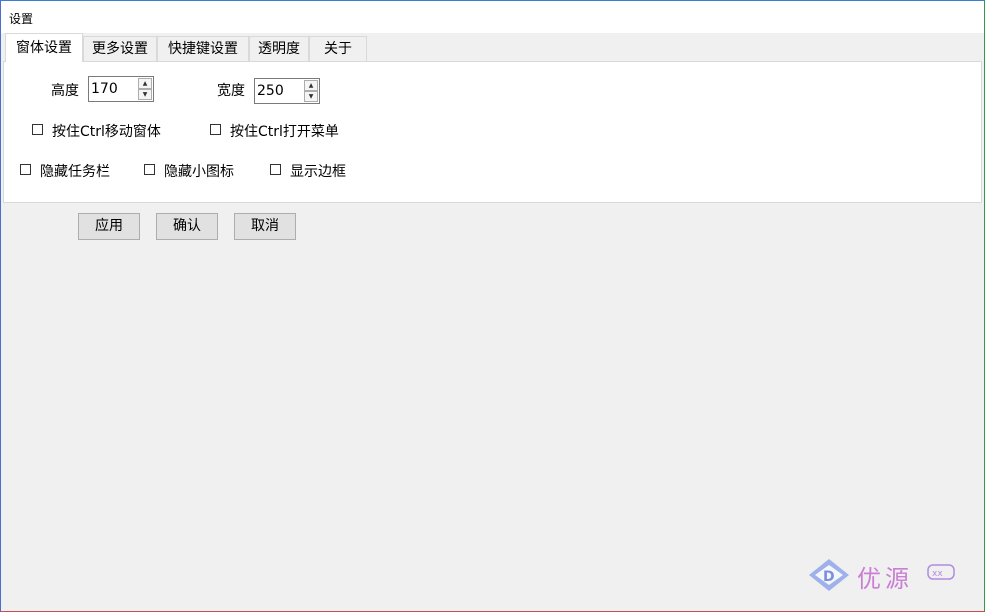  What do you see at coordinates (187, 226) in the screenshot?
I see `confirm-button: 确认` at bounding box center [187, 226].